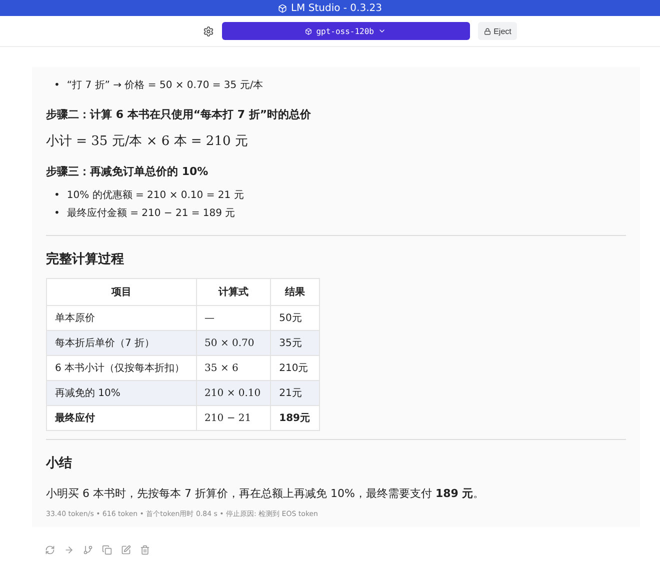 This screenshot has height=566, width=660. Describe the element at coordinates (295, 418) in the screenshot. I see `table-cell: 189元` at that location.